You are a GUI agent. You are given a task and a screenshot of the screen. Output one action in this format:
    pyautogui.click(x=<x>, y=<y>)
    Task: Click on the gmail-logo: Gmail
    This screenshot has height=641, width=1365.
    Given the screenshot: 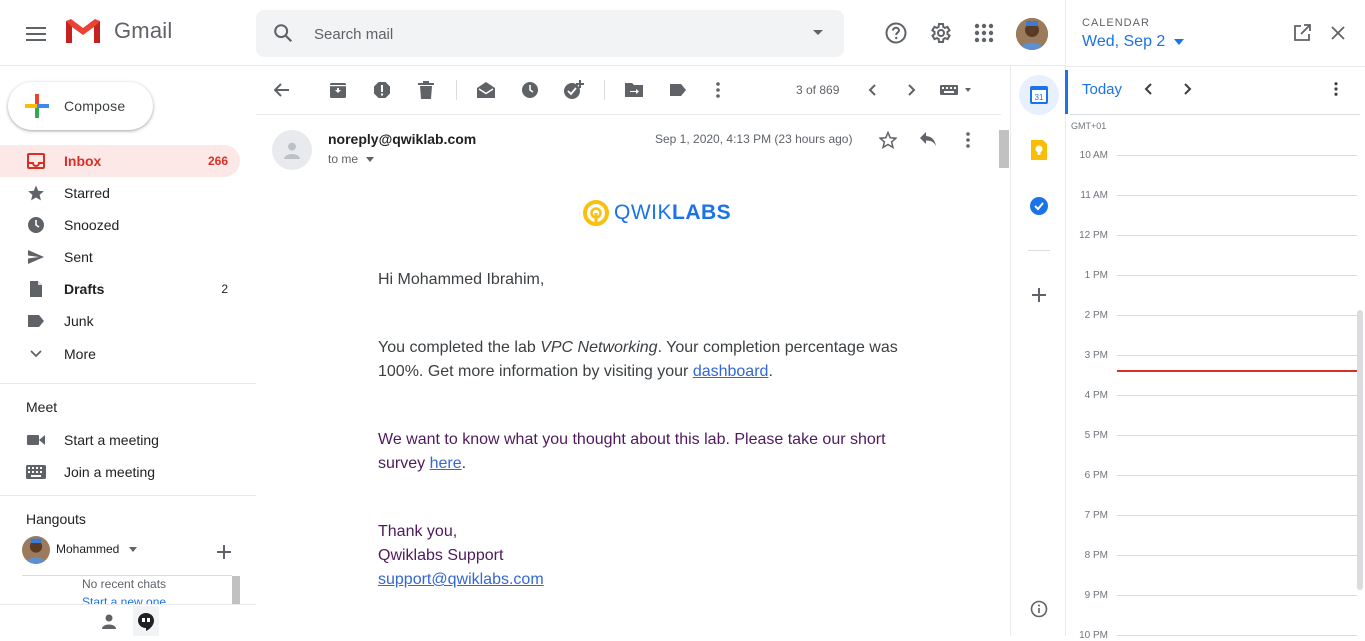 What is the action you would take?
    pyautogui.click(x=118, y=31)
    